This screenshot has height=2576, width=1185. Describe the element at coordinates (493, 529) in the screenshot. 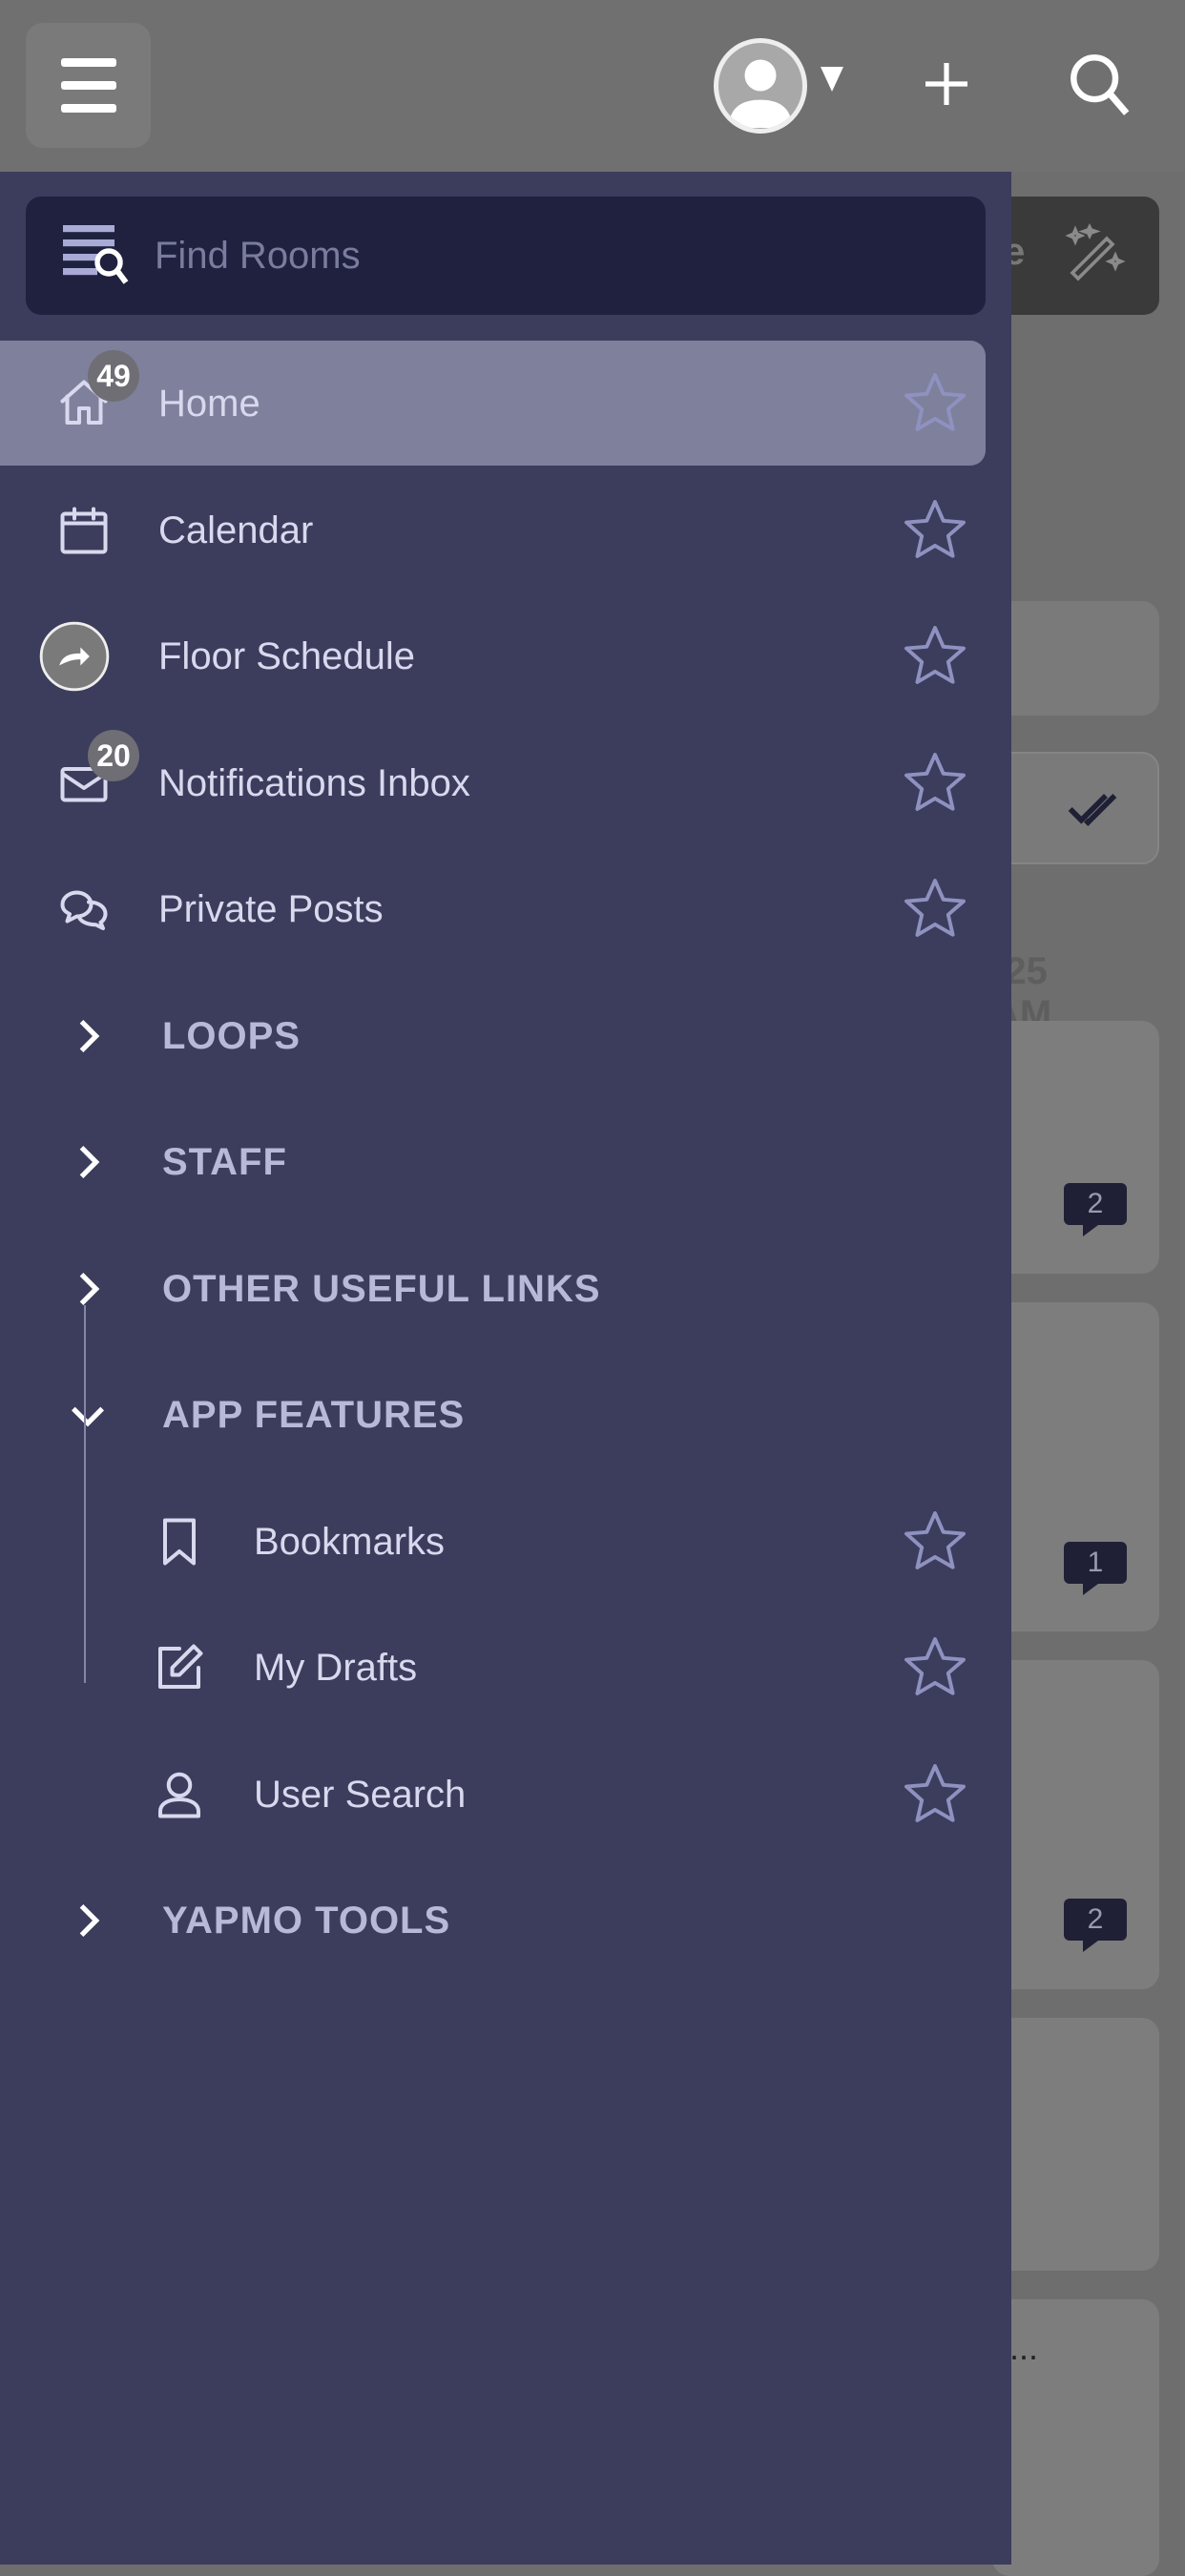

I see `sidebar-item-calendar: Calendar` at that location.